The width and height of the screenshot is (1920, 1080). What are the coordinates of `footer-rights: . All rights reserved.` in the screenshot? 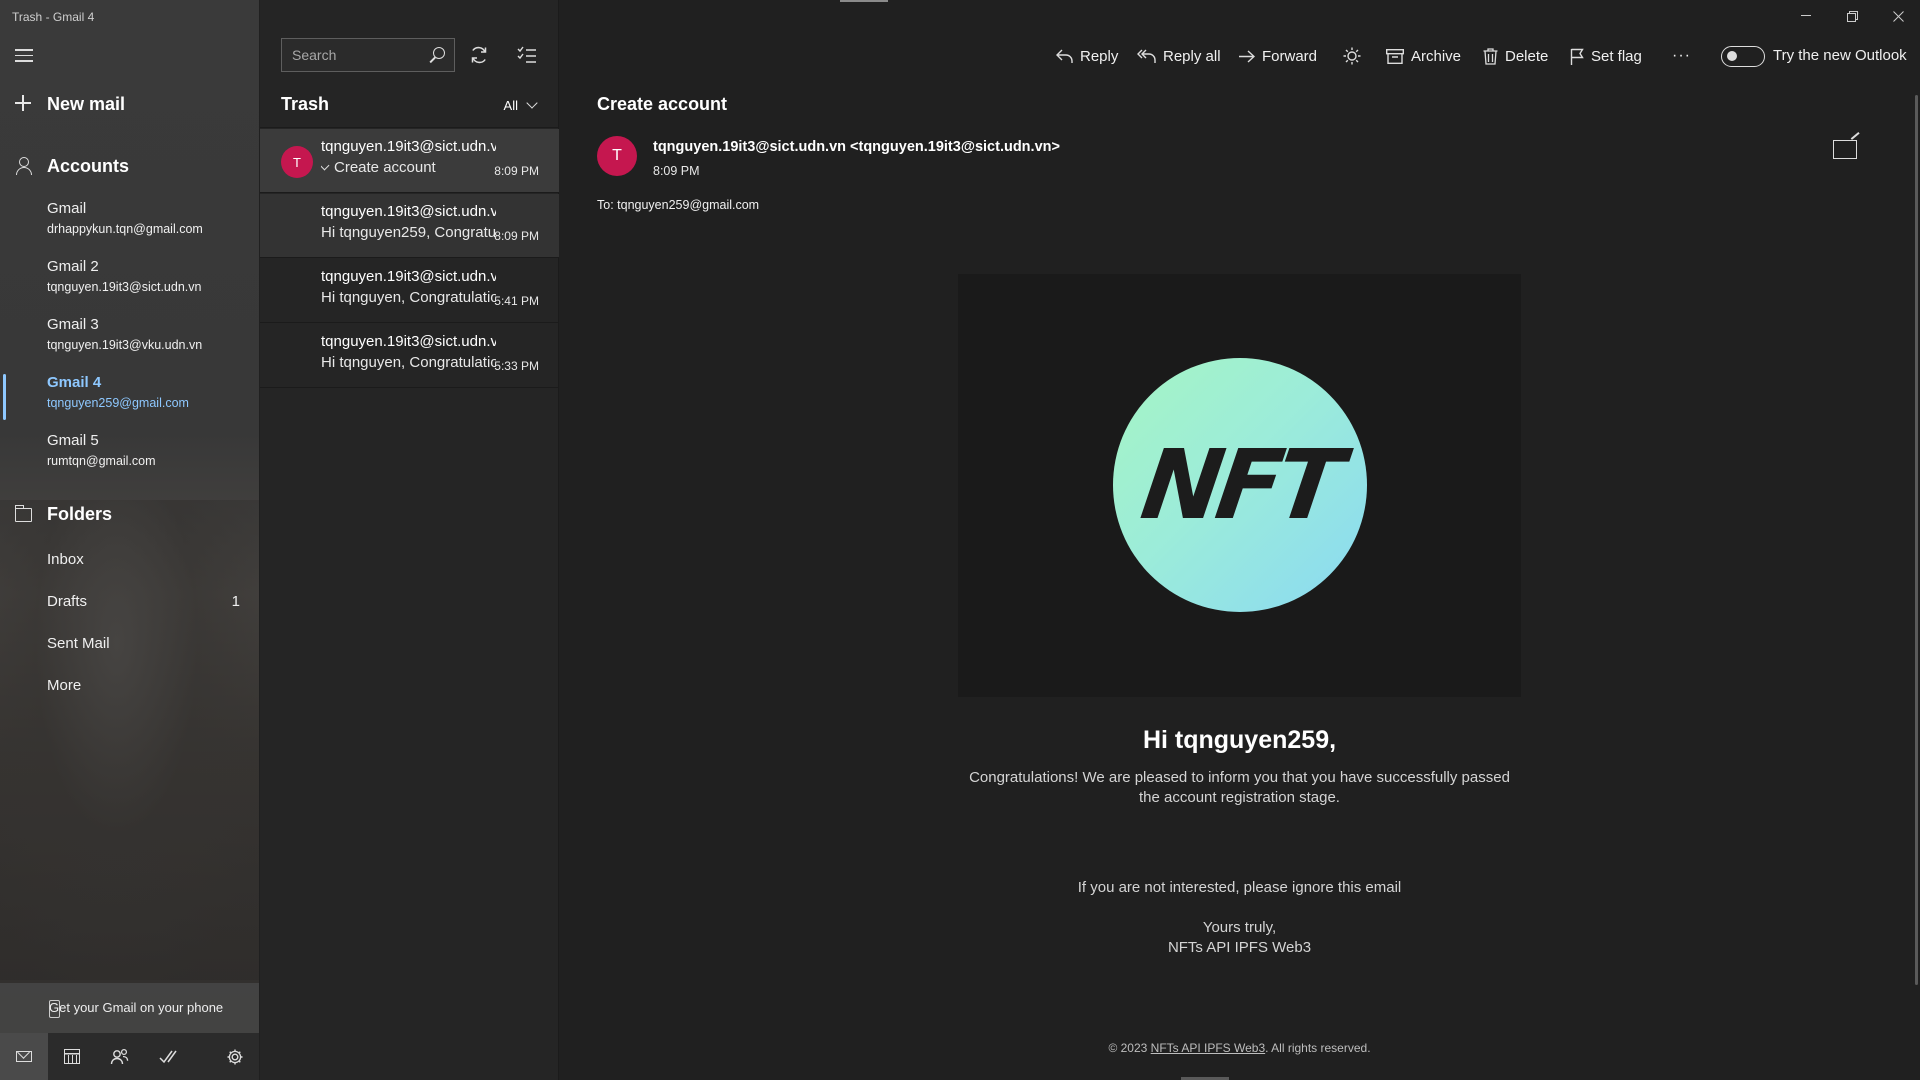 It's located at (1318, 1048).